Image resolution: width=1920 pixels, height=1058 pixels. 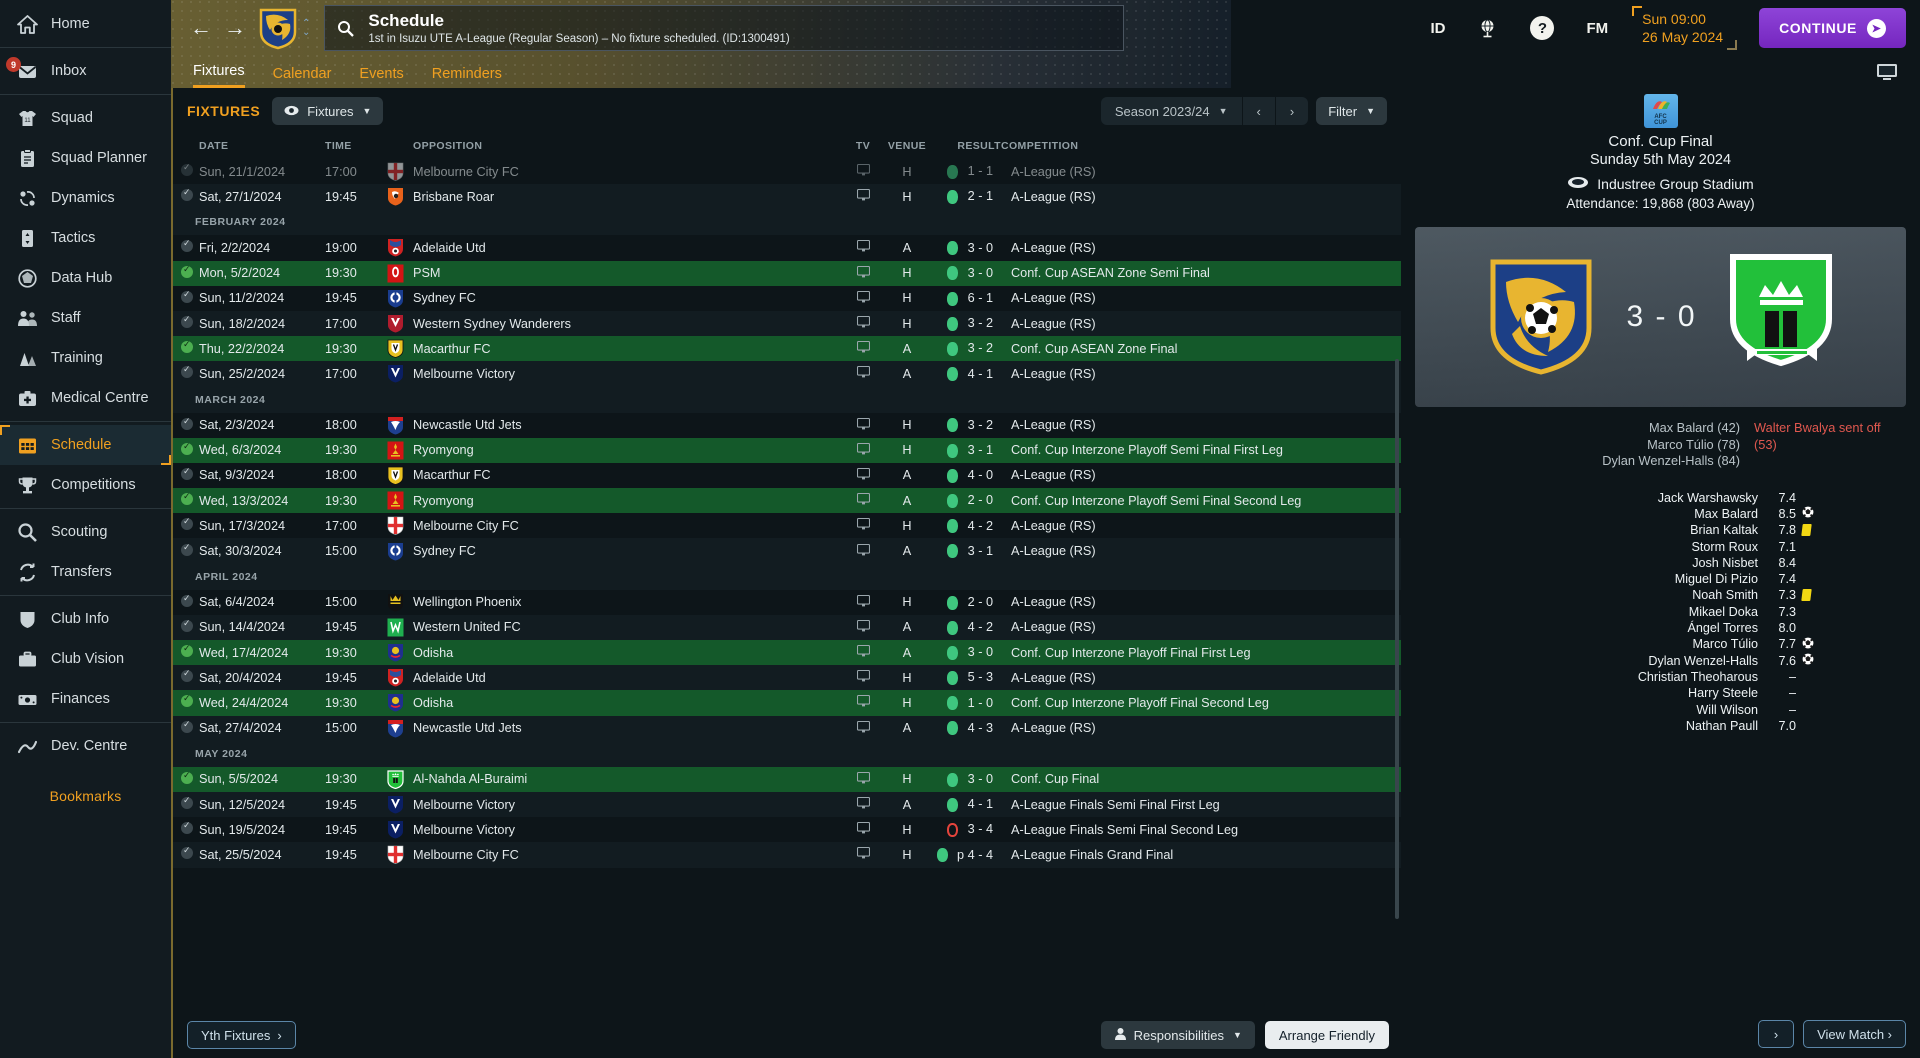 I want to click on fixture-opponent: Melbourne City FC, so click(x=627, y=855).